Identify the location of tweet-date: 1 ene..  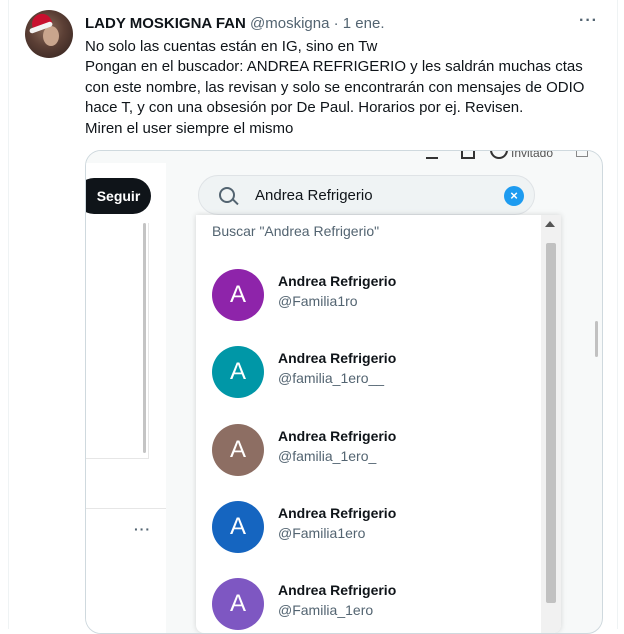
(364, 23).